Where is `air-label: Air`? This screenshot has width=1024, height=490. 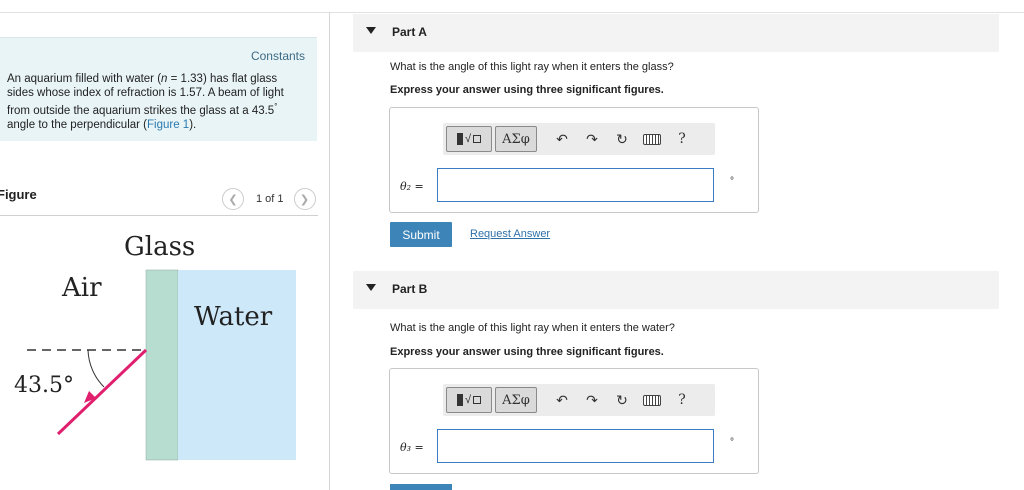 air-label: Air is located at coordinates (81, 288).